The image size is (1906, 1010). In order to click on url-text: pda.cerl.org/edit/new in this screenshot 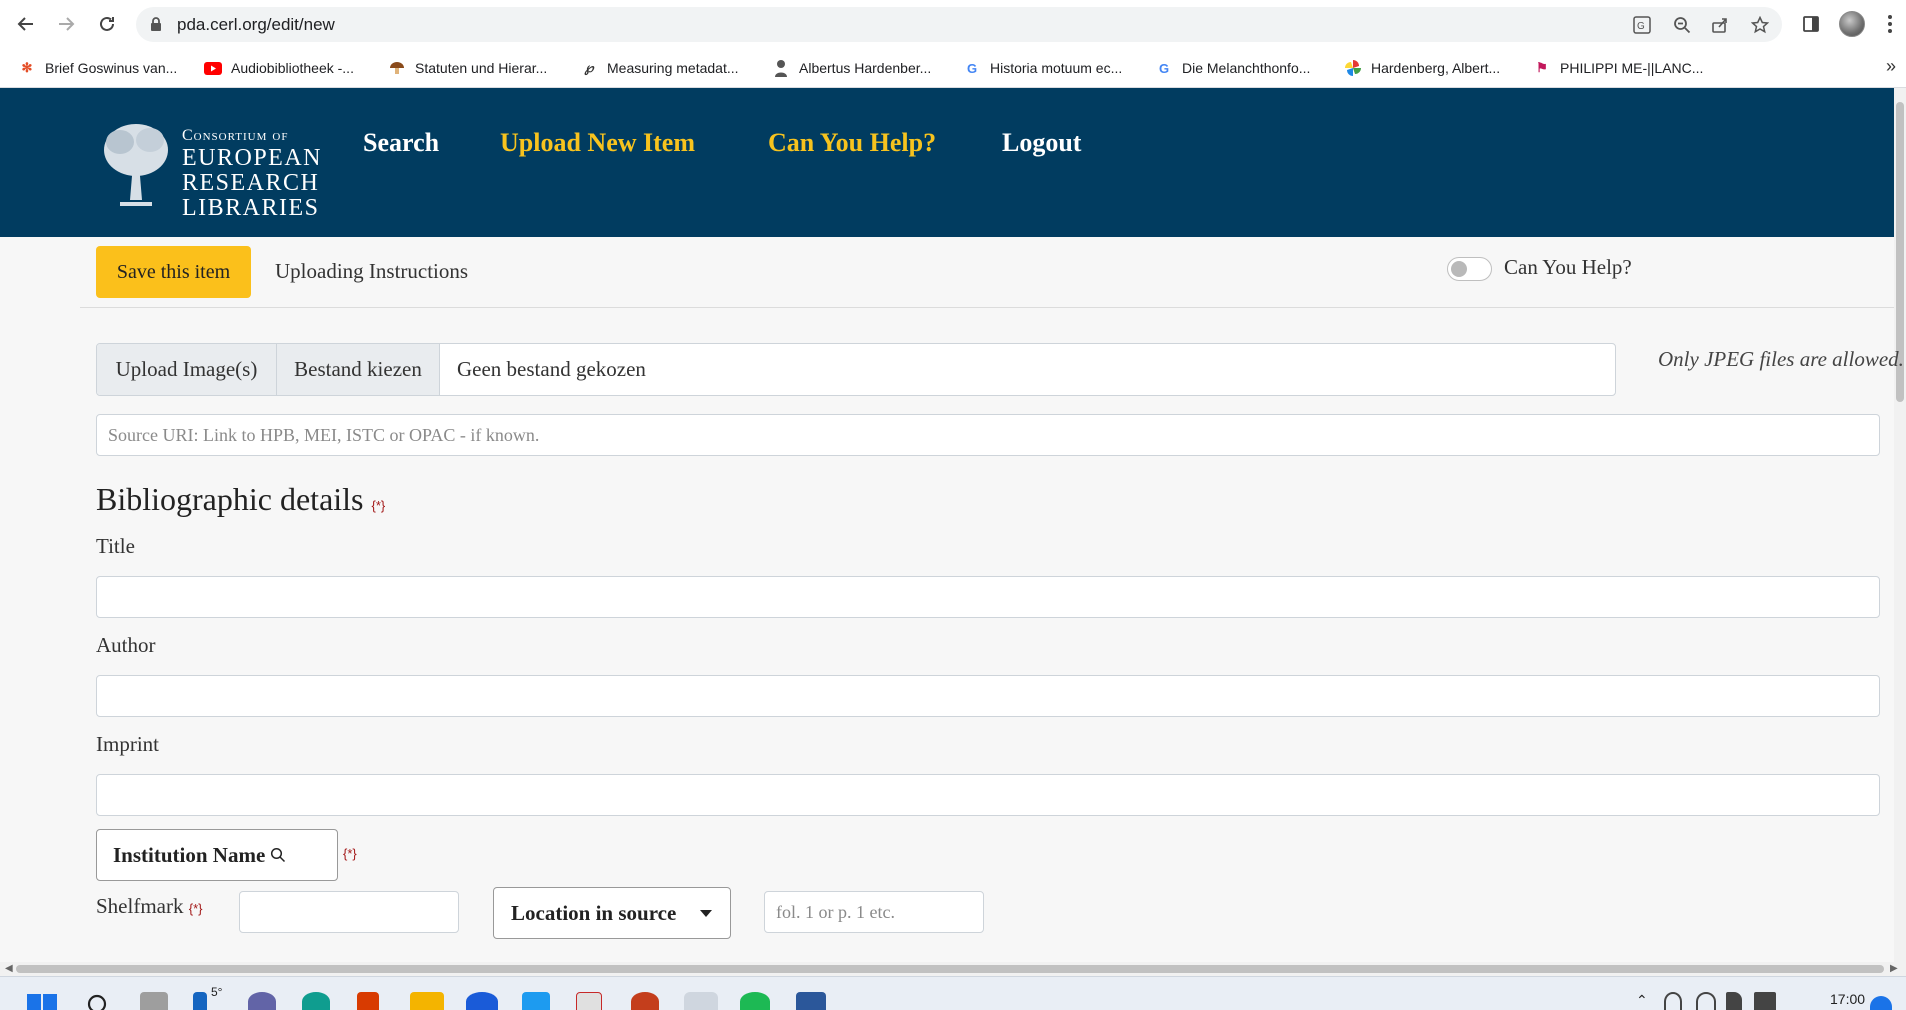, I will do `click(256, 24)`.